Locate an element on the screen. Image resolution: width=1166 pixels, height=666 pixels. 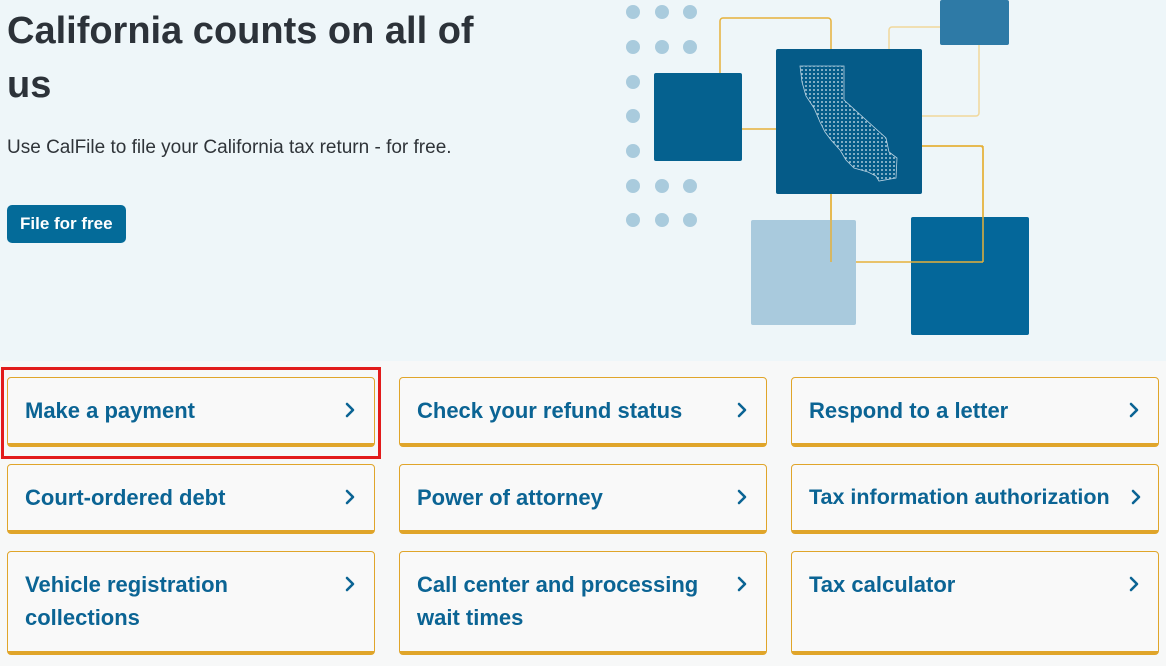
card-tax-calculator: Tax calculator is located at coordinates (975, 603).